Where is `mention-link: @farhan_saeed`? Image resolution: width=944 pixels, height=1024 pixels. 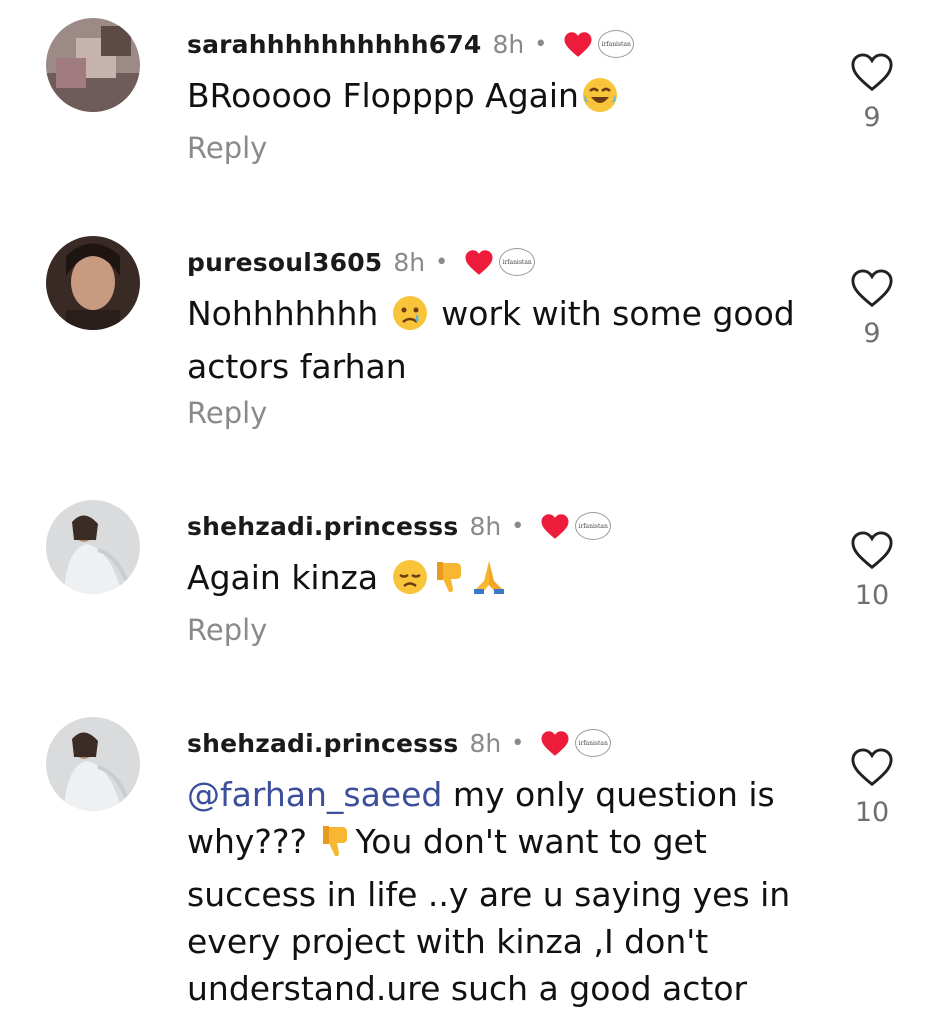
mention-link: @farhan_saeed is located at coordinates (314, 794).